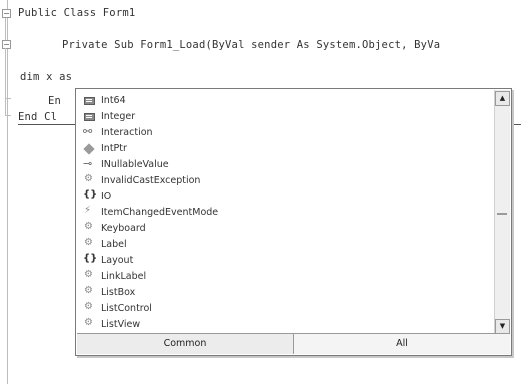 Image resolution: width=521 pixels, height=384 pixels. I want to click on completion-item: ItemChangedEventMode, so click(150, 212).